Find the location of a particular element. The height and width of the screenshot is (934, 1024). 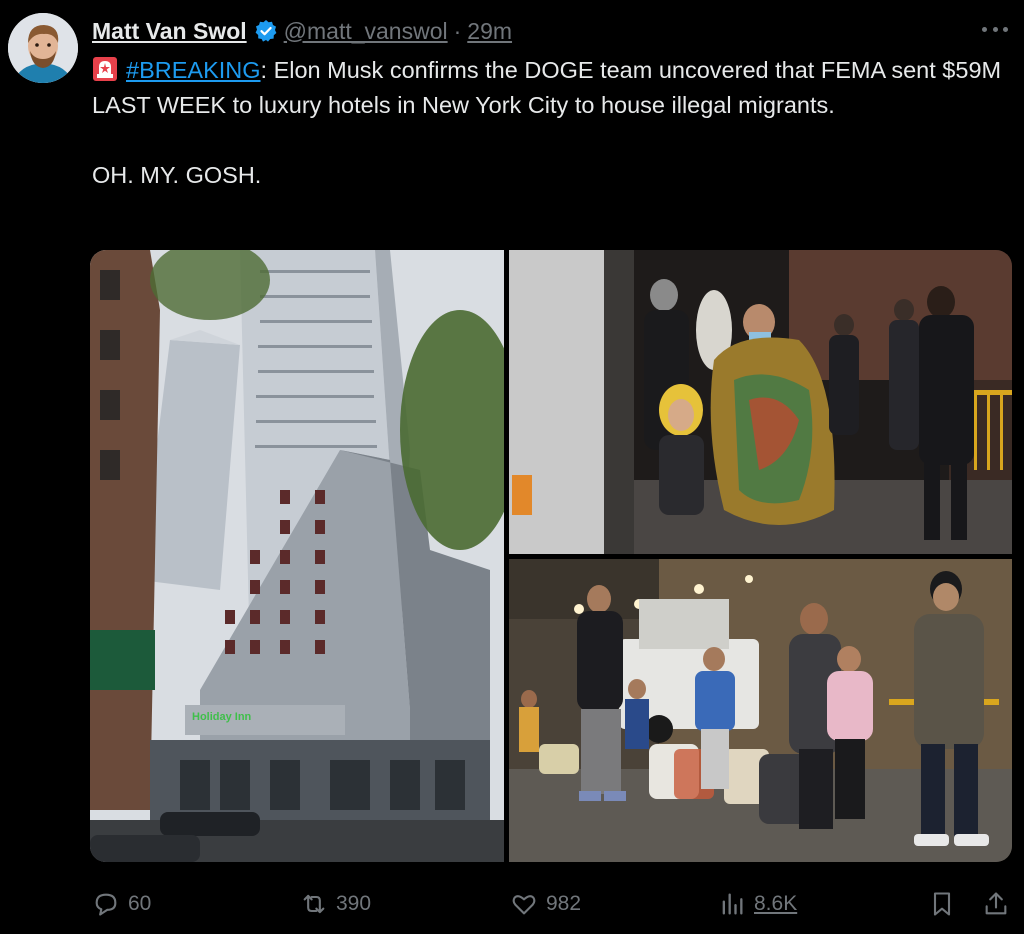

like-button: 982 is located at coordinates (545, 904).